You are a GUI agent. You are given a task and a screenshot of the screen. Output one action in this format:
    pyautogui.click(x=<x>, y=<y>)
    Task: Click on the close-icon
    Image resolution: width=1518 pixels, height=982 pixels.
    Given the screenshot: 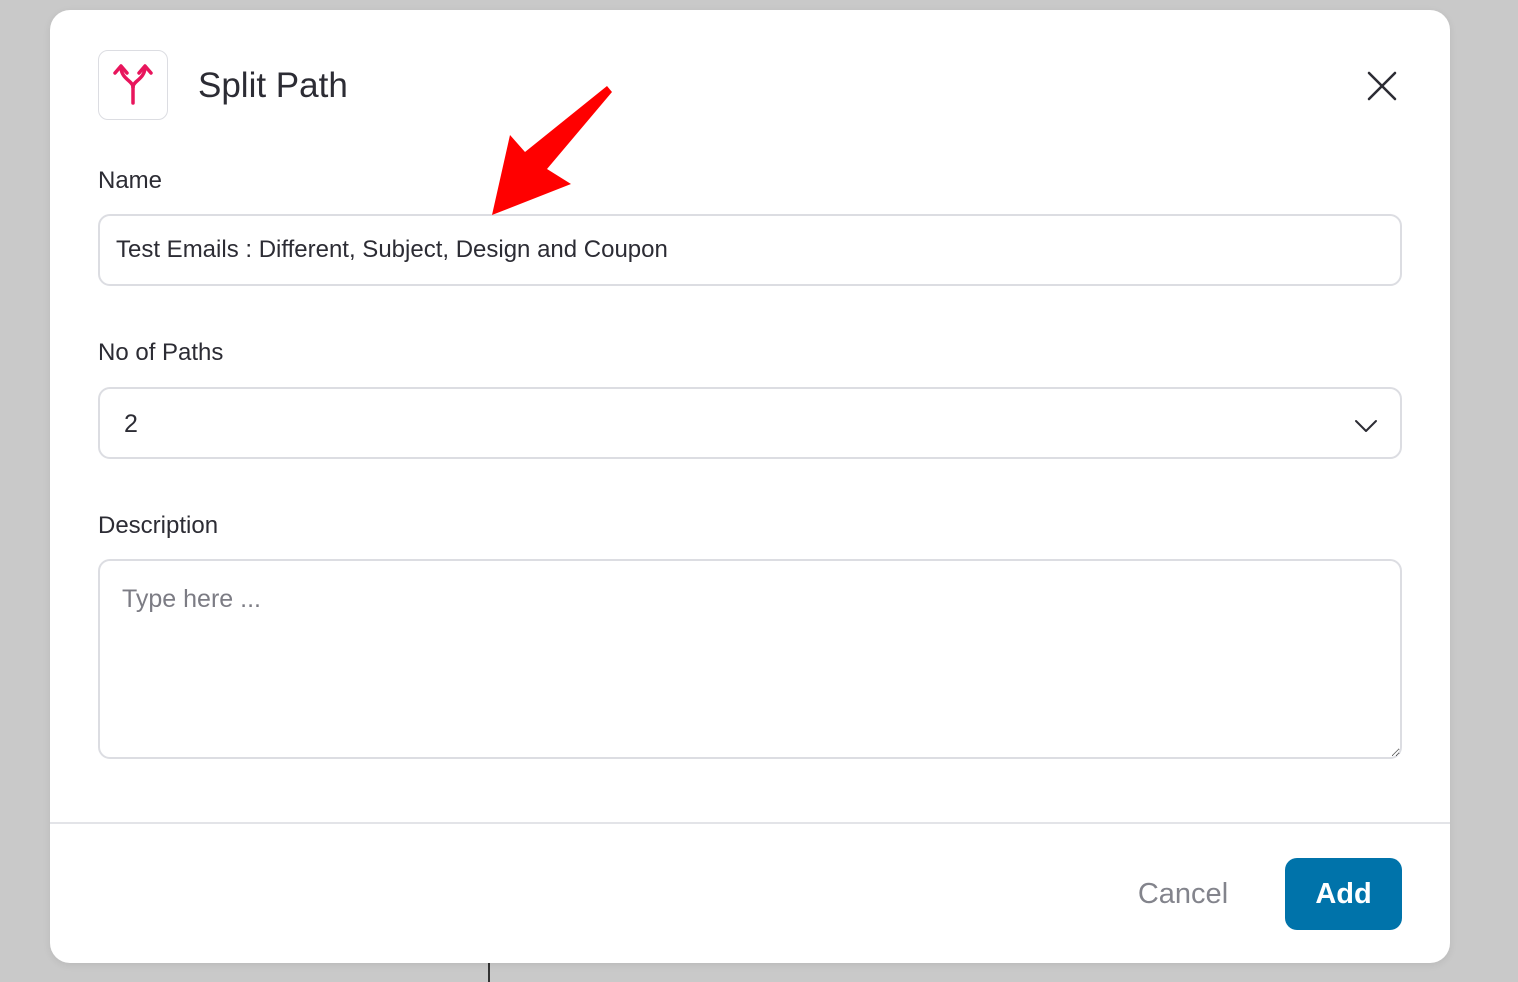 What is the action you would take?
    pyautogui.click(x=1382, y=86)
    